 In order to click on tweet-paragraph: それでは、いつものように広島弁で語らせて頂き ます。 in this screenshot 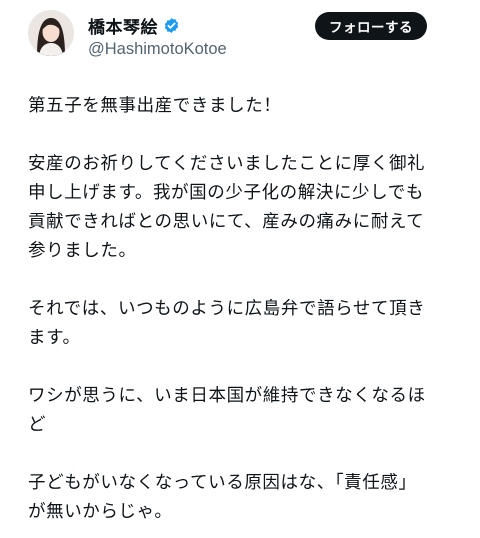, I will do `click(252, 324)`.